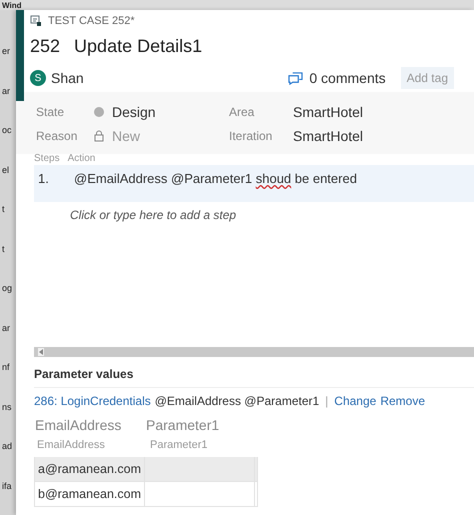 The image size is (474, 515). Describe the element at coordinates (134, 112) in the screenshot. I see `field-value: Design` at that location.